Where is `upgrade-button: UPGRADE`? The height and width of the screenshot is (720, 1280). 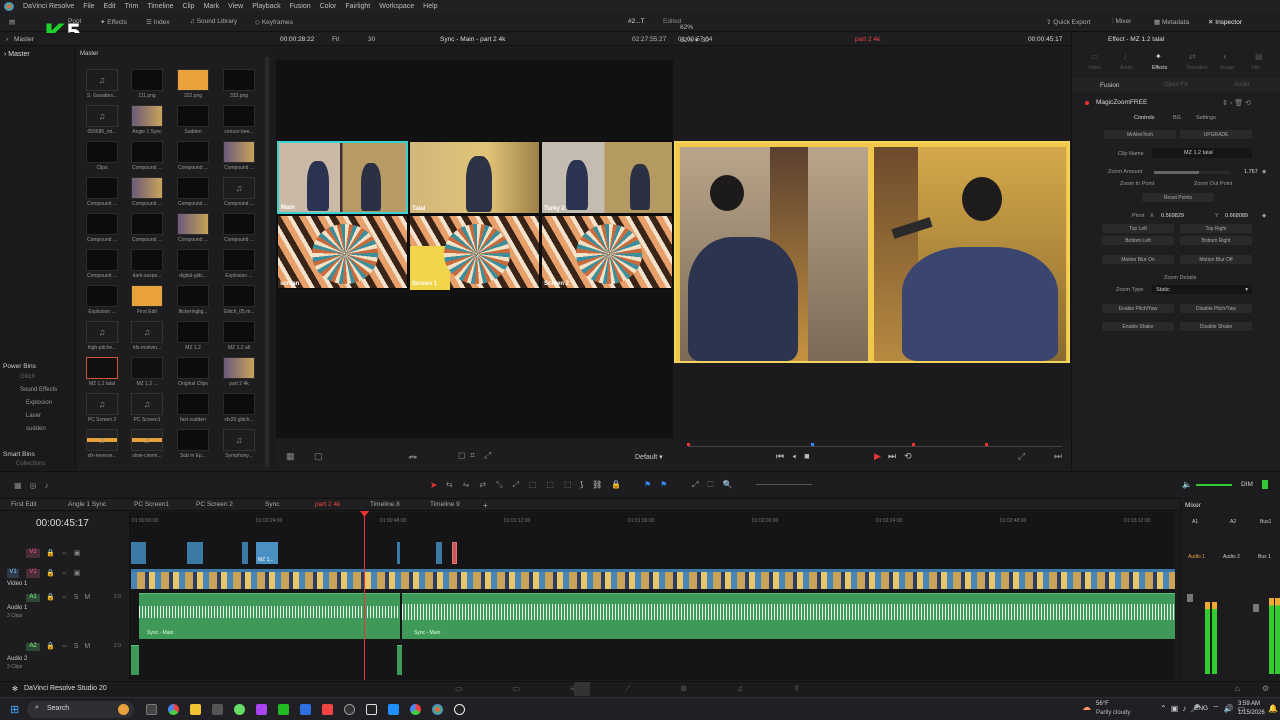 upgrade-button: UPGRADE is located at coordinates (1216, 134).